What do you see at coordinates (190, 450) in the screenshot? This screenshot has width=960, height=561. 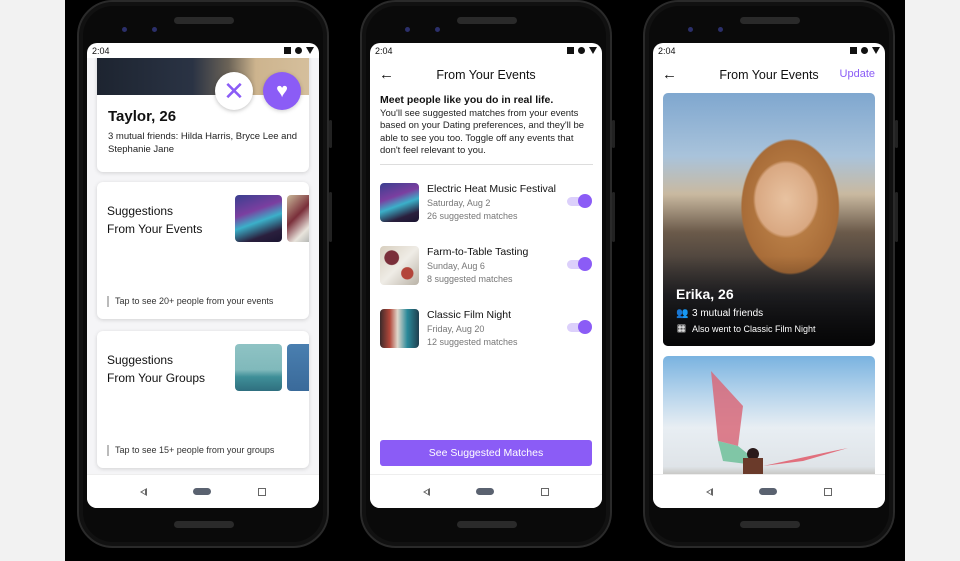 I see `card-footer: Tap to see 15+ people from your groups` at bounding box center [190, 450].